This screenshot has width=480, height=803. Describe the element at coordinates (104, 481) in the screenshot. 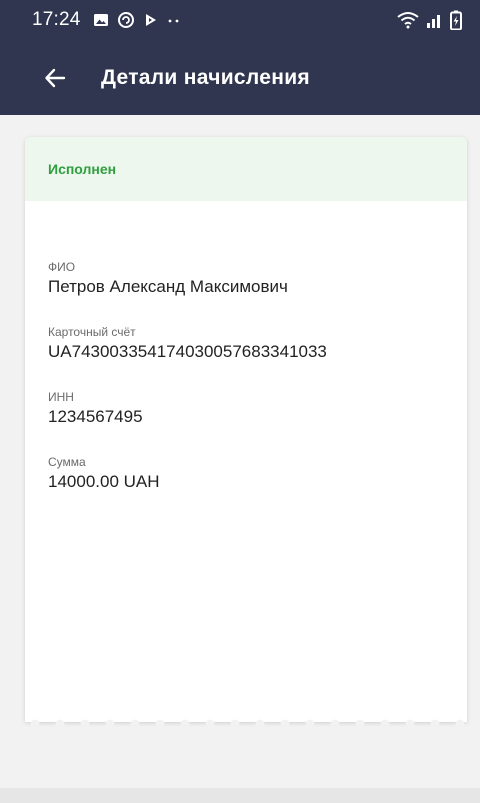

I see `field-value: 14000.00 UAH` at that location.